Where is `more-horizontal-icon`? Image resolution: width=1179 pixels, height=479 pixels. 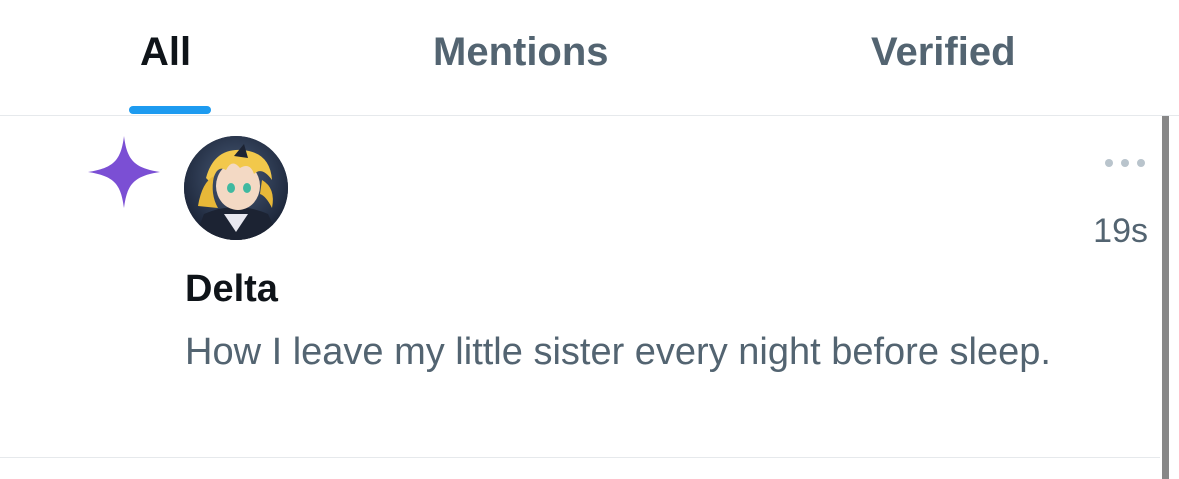
more-horizontal-icon is located at coordinates (1125, 163).